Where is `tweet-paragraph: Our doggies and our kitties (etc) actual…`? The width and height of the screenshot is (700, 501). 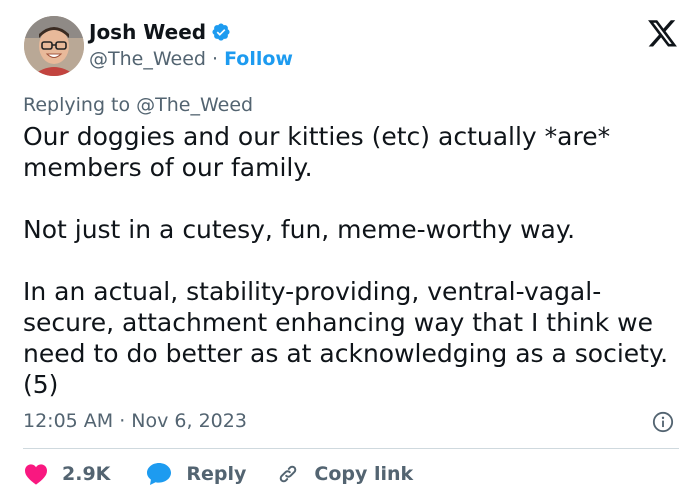 tweet-paragraph: Our doggies and our kitties (etc) actual… is located at coordinates (317, 152).